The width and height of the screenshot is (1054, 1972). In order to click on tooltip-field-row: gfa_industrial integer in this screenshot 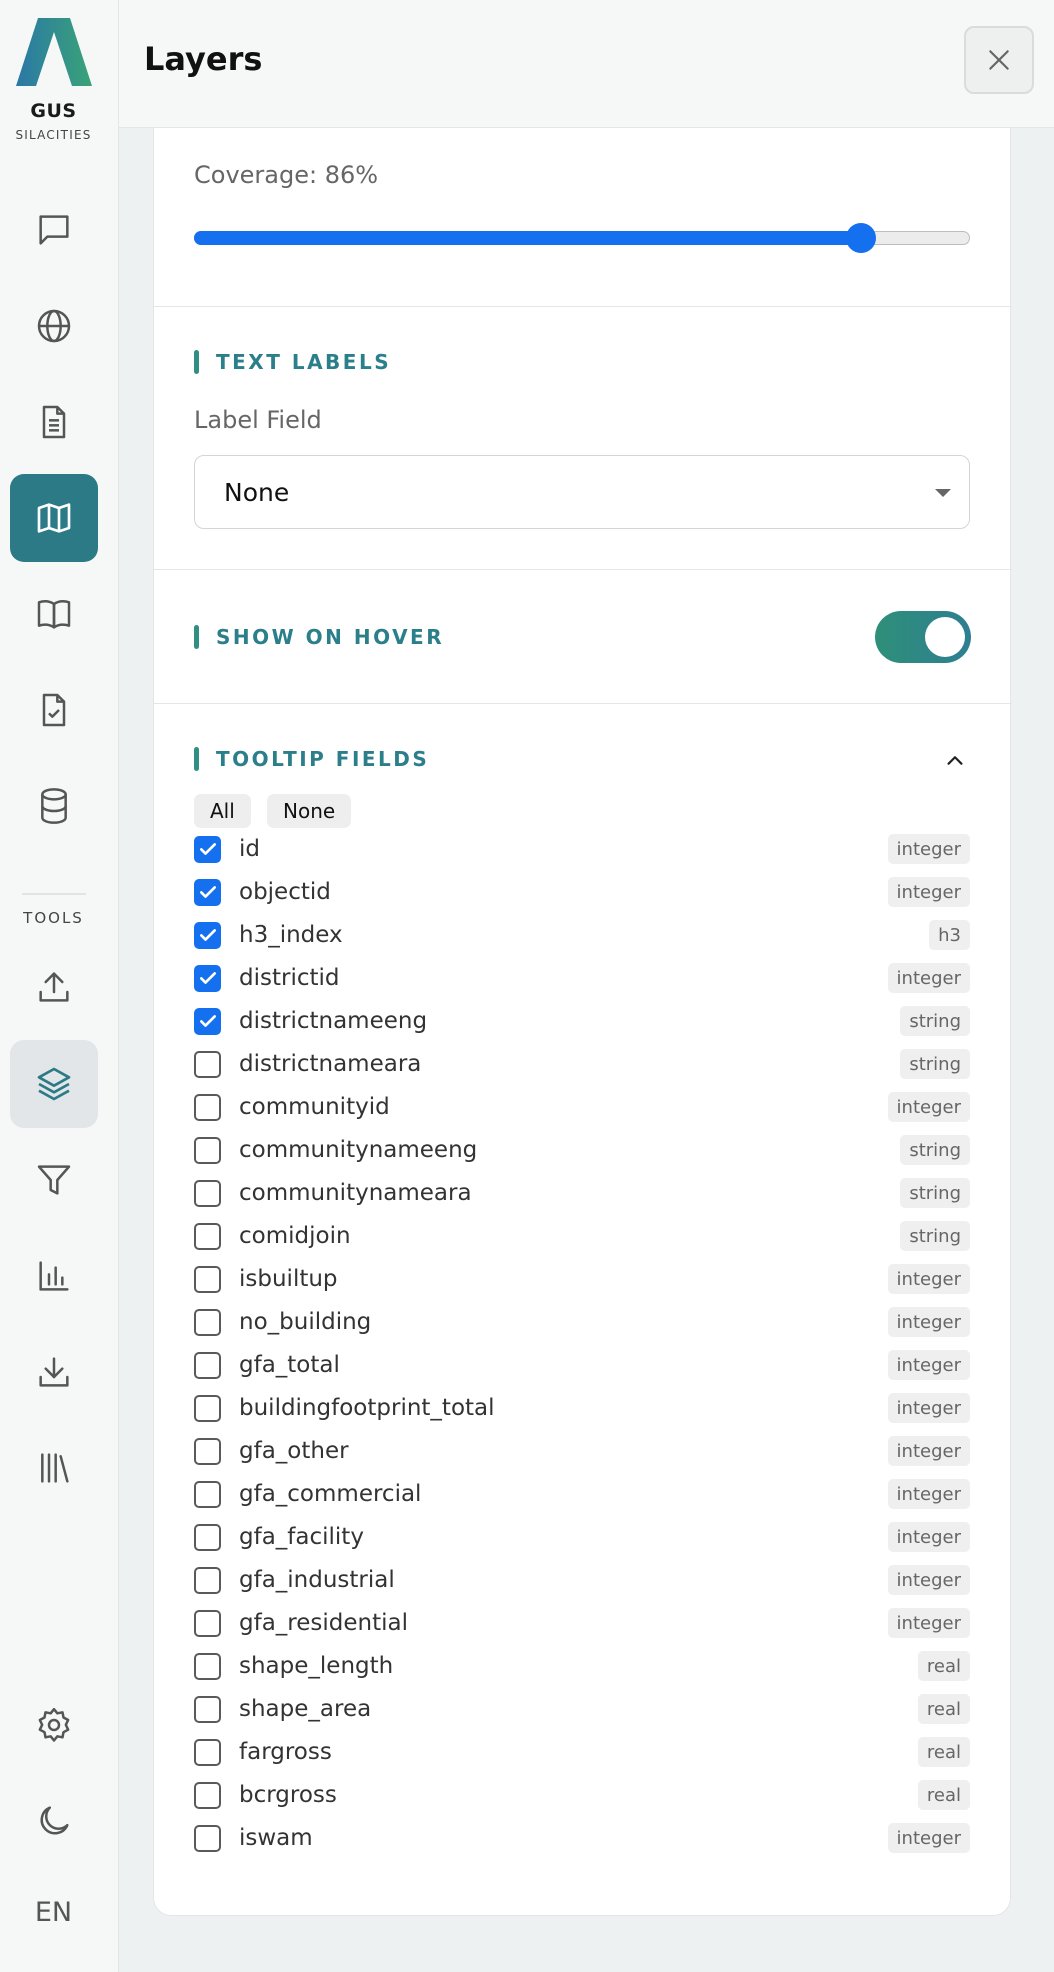, I will do `click(582, 1580)`.